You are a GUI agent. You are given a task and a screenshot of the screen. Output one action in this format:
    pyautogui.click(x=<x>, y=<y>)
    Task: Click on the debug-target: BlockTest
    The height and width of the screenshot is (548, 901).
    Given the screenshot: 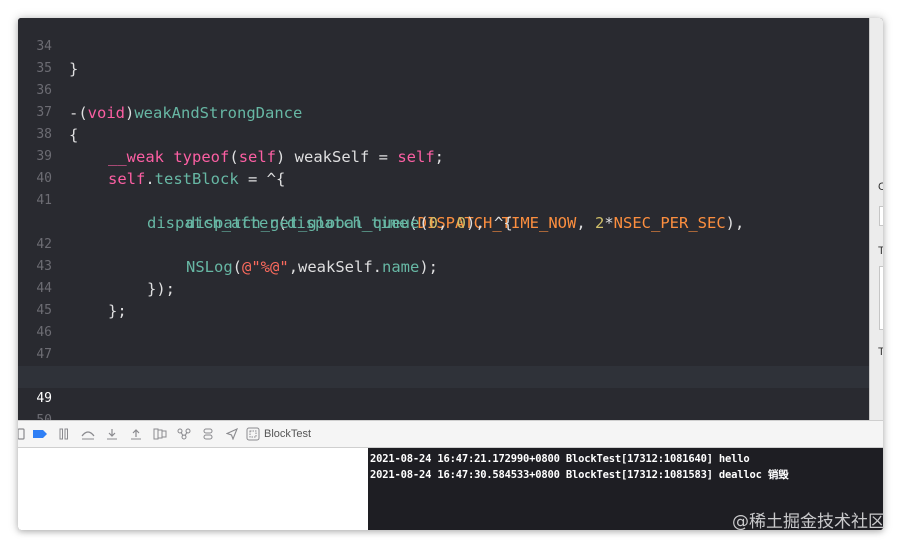 What is the action you would take?
    pyautogui.click(x=278, y=434)
    